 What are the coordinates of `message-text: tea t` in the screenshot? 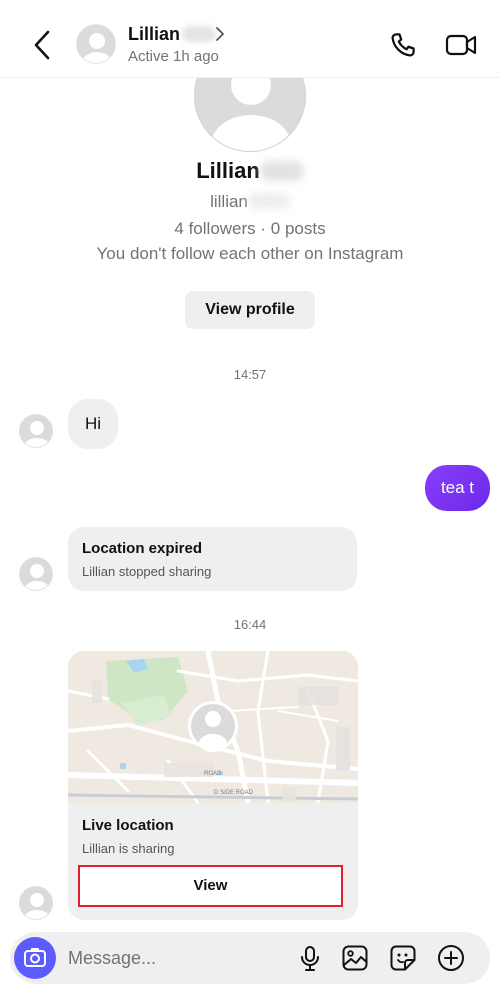 It's located at (457, 487).